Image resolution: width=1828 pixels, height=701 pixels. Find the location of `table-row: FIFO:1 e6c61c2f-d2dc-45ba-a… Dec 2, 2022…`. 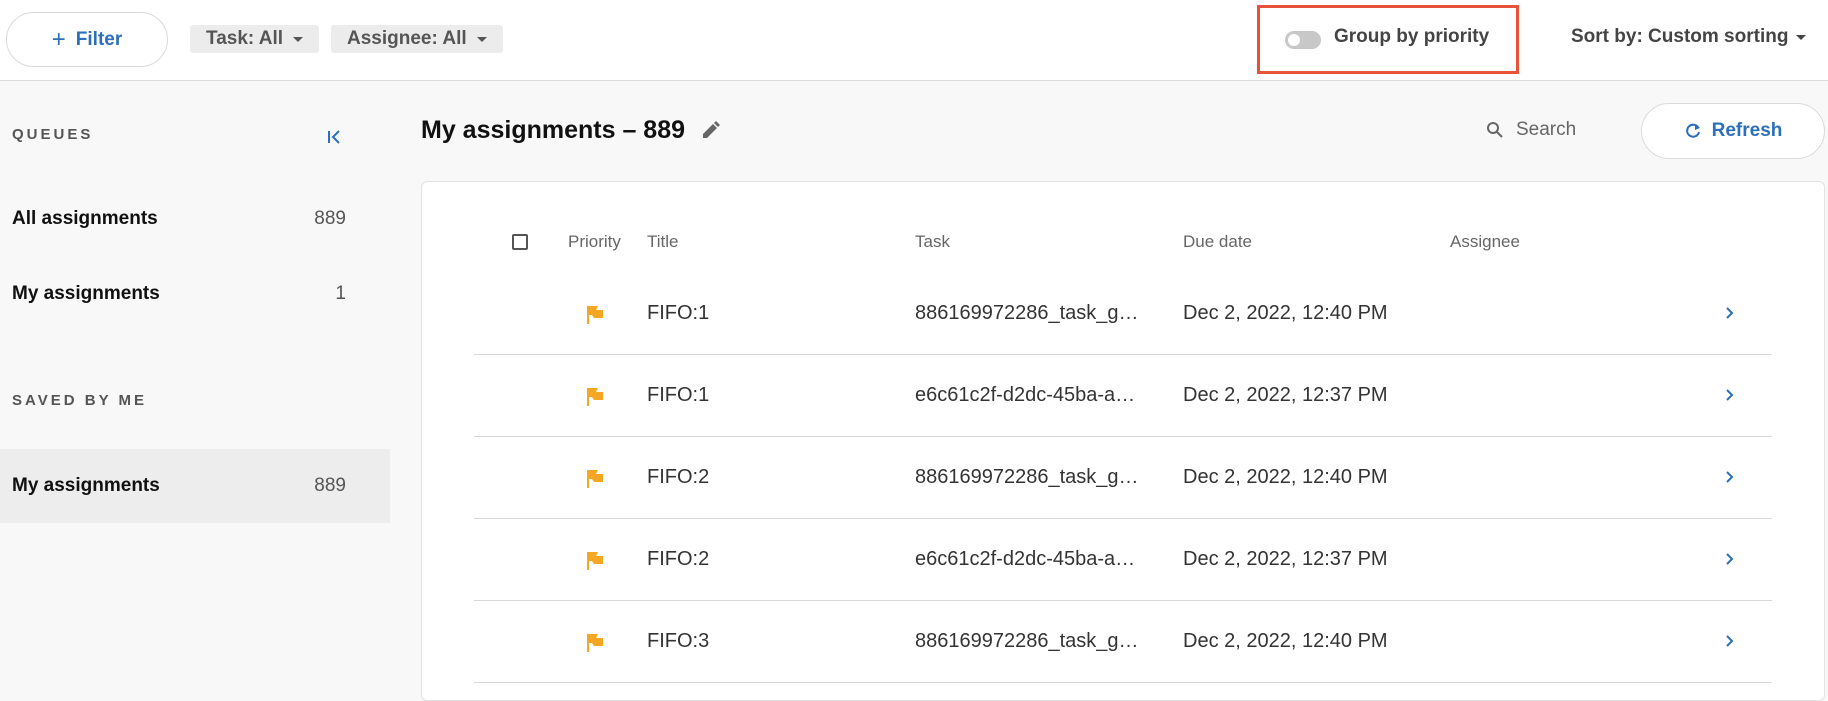

table-row: FIFO:1 e6c61c2f-d2dc-45ba-a… Dec 2, 2022… is located at coordinates (1123, 396).